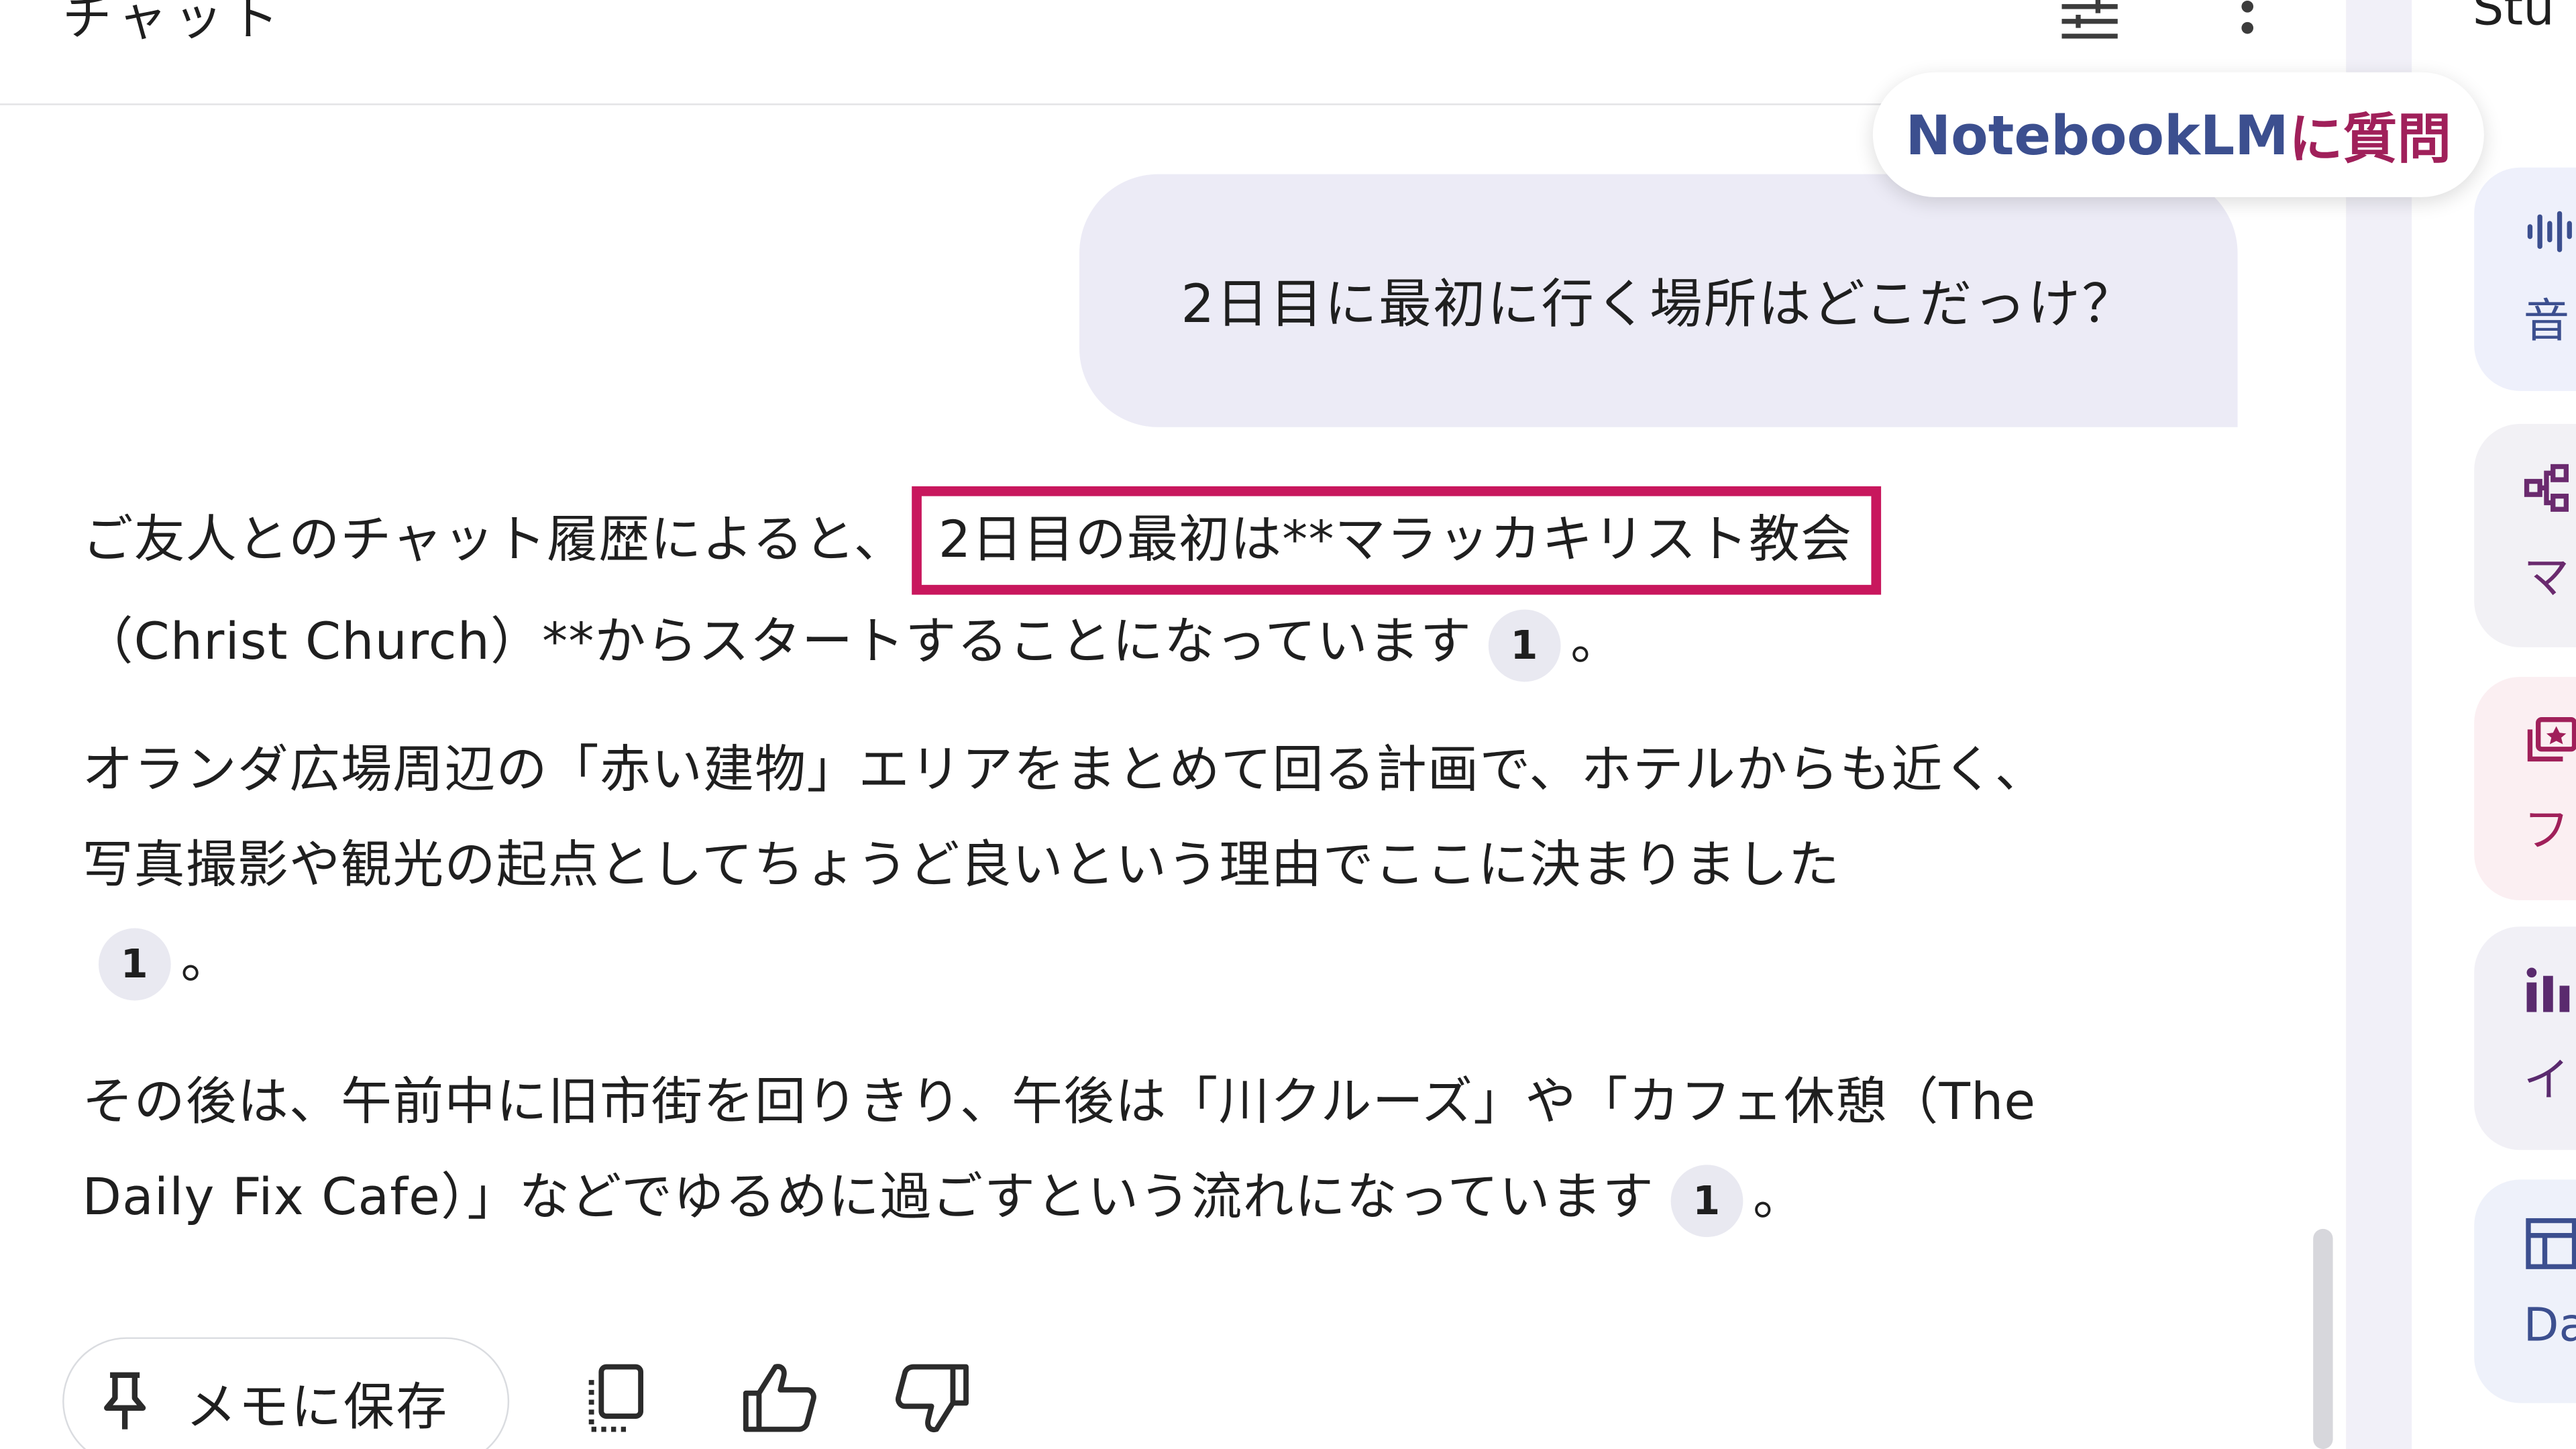 The image size is (2576, 1449). I want to click on studio-card-infographic: イ, so click(2525, 1038).